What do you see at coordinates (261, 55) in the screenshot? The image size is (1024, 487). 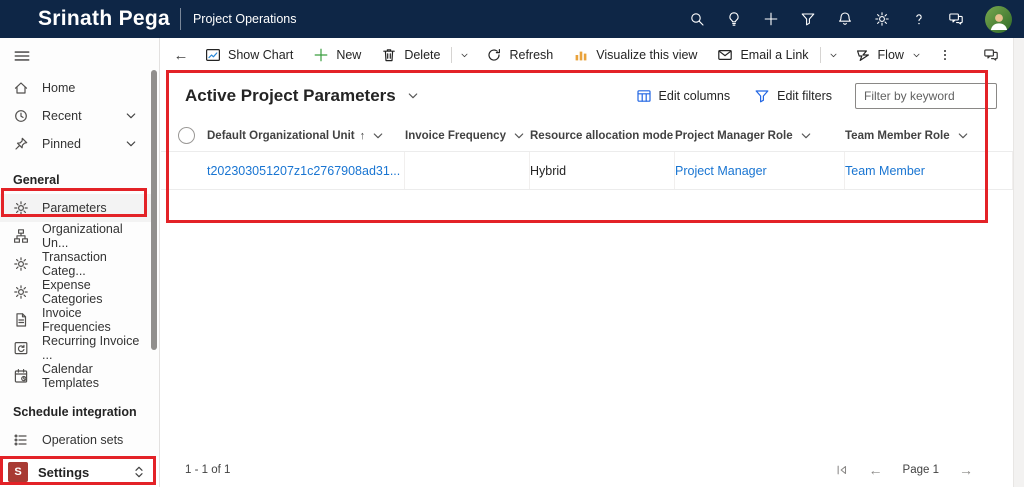 I see `button-label: Show Chart` at bounding box center [261, 55].